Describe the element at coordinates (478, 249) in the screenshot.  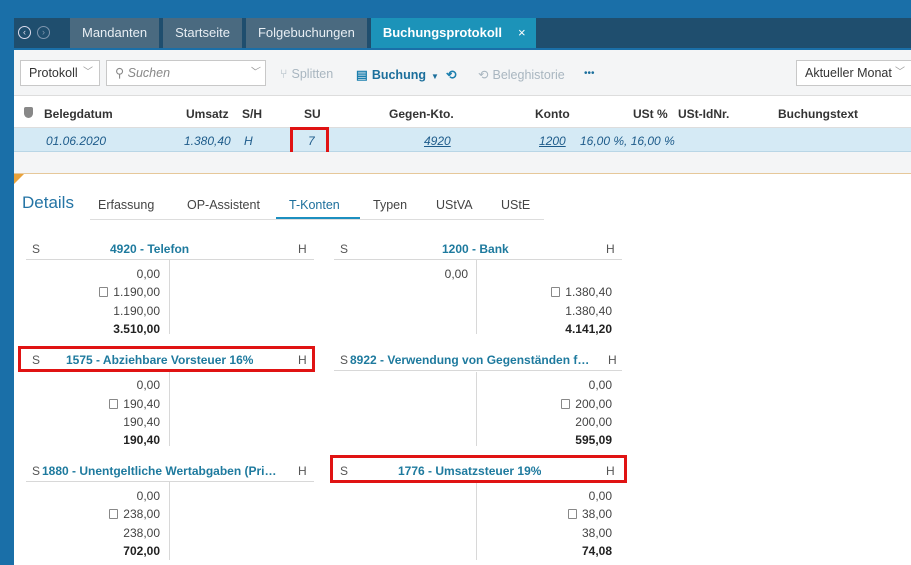
I see `tkonto-header-1200: S 1200 - Bank H` at that location.